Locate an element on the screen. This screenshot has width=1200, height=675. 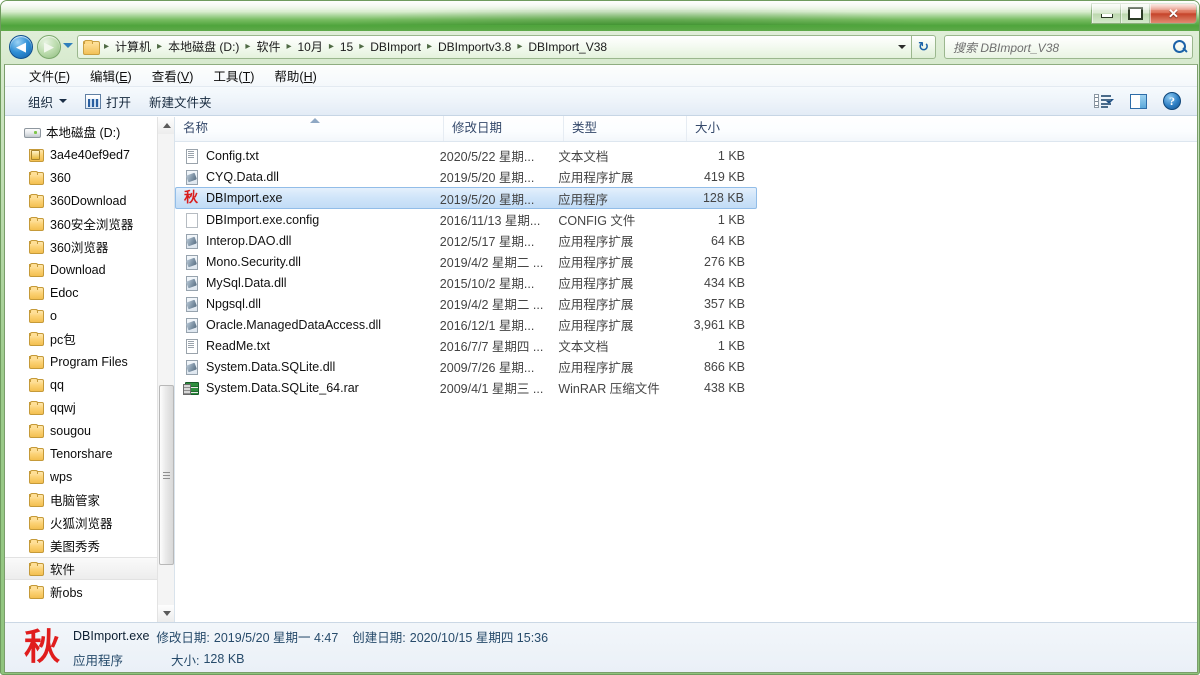
tree-item-label: wps is located at coordinates (61, 476).